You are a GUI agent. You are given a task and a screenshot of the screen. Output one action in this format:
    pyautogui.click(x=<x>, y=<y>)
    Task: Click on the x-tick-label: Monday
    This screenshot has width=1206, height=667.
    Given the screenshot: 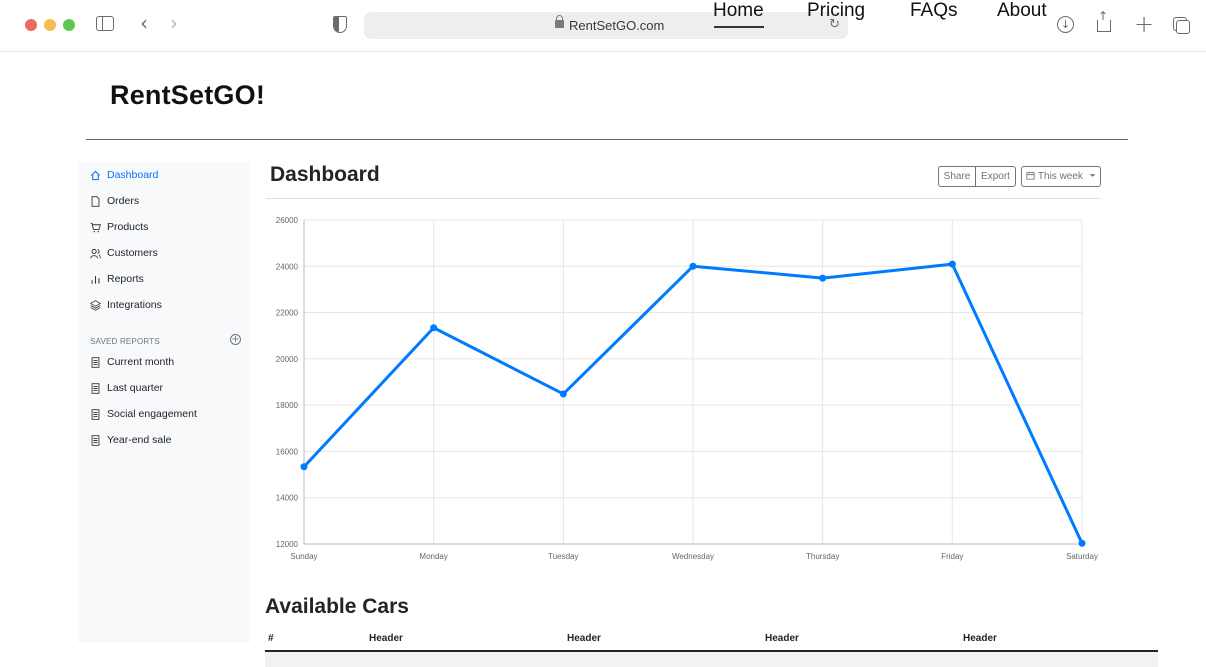 What is the action you would take?
    pyautogui.click(x=433, y=556)
    